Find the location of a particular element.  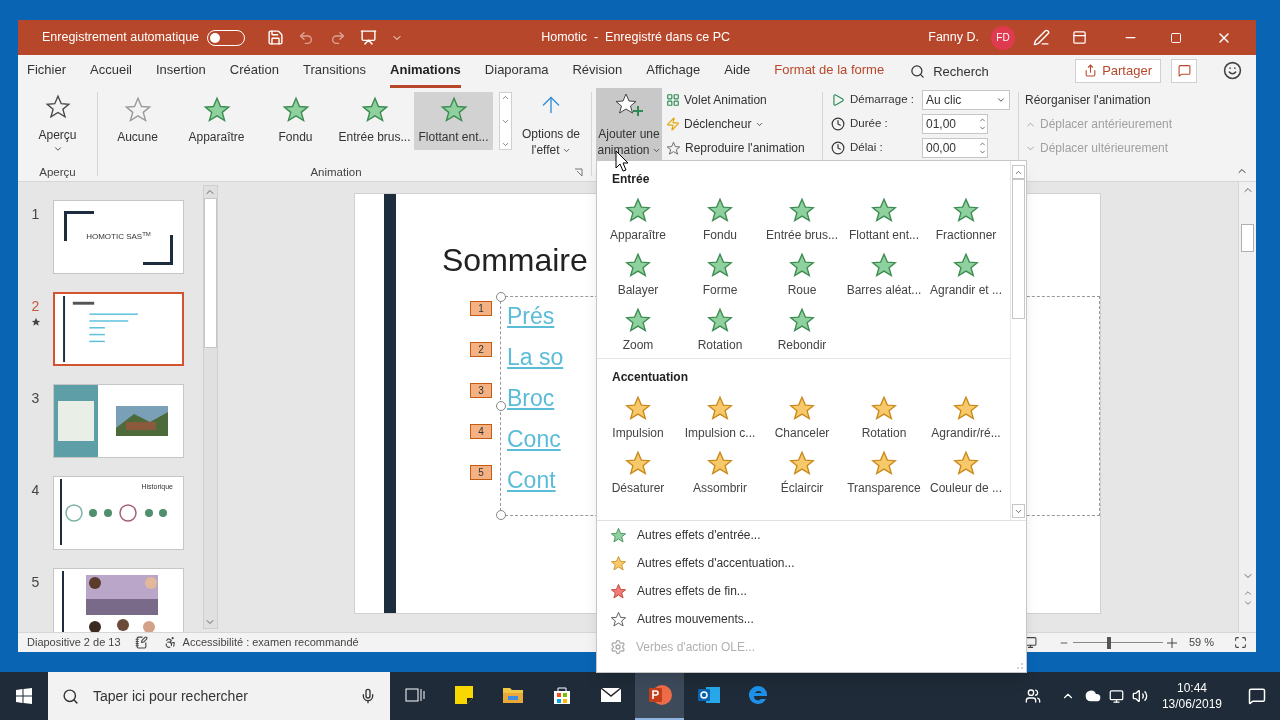

group-label: Animation is located at coordinates (336, 172).